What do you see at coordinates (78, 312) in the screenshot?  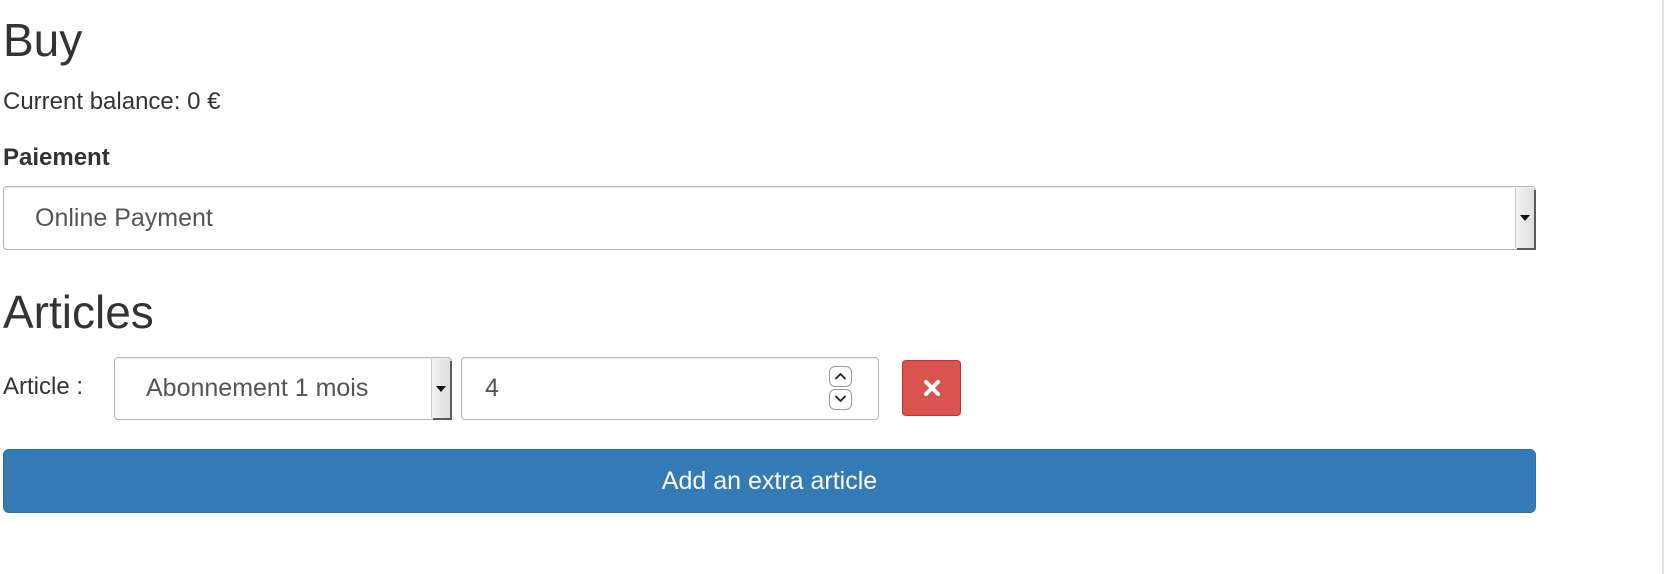 I see `articles-heading: Articles` at bounding box center [78, 312].